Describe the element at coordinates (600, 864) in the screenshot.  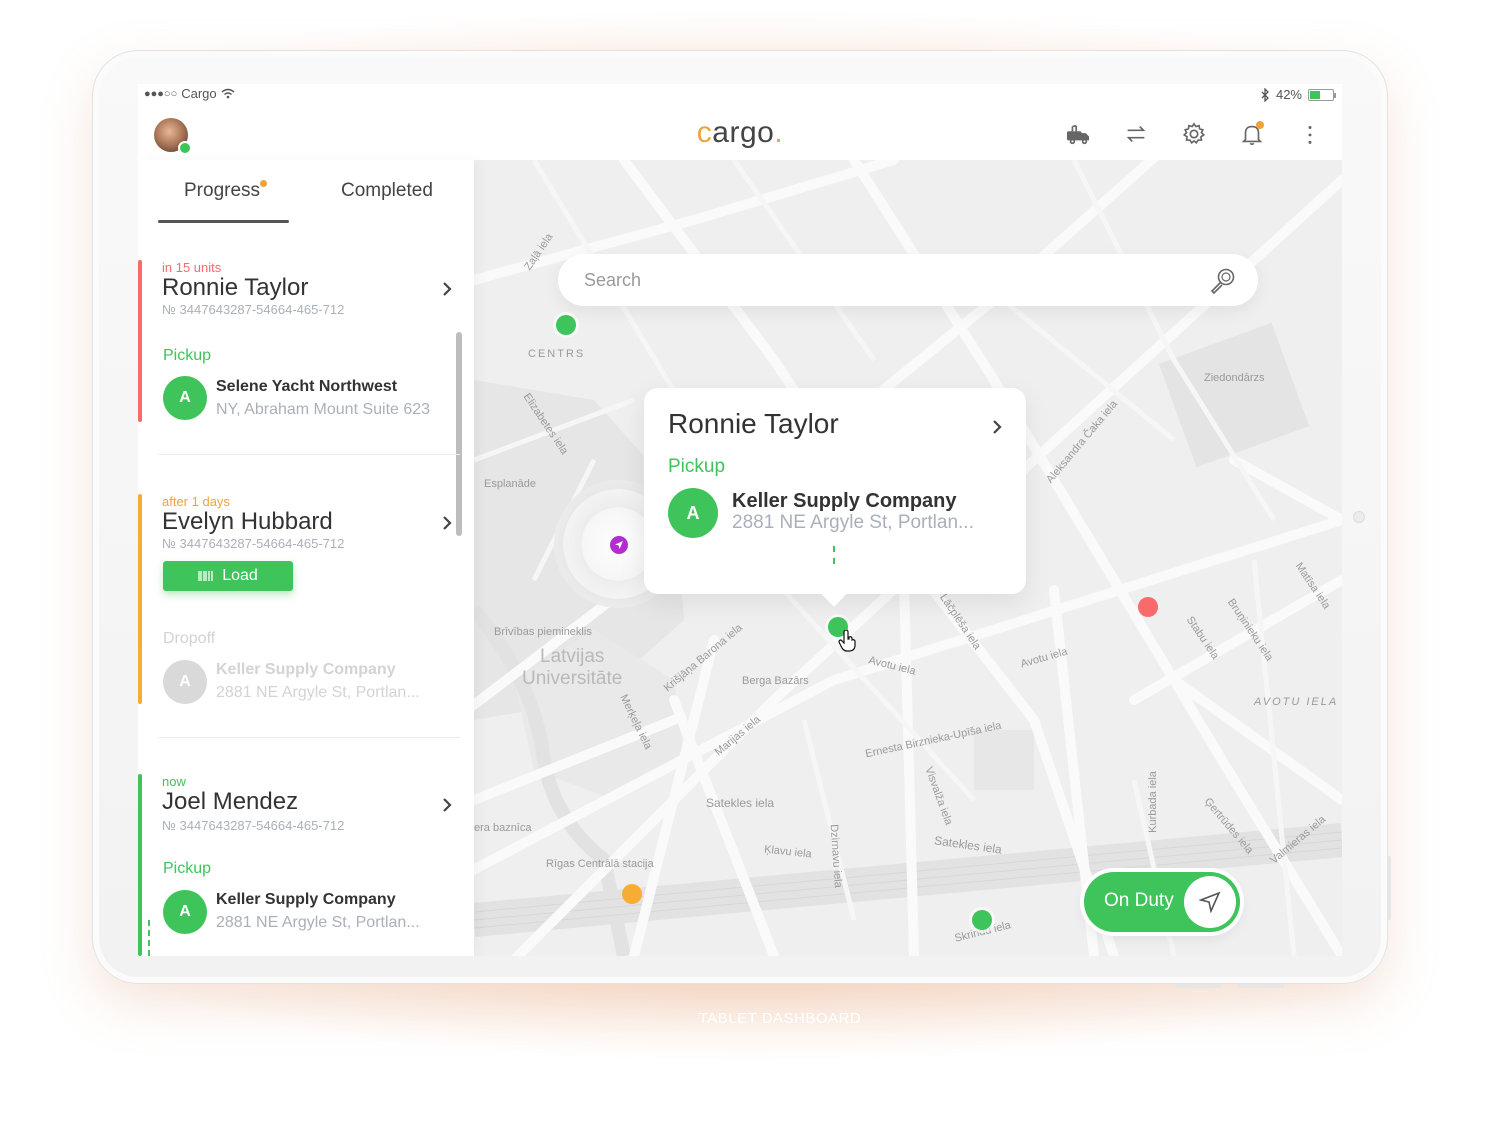
I see `map-label: Rīgas Centrālā stacija` at that location.